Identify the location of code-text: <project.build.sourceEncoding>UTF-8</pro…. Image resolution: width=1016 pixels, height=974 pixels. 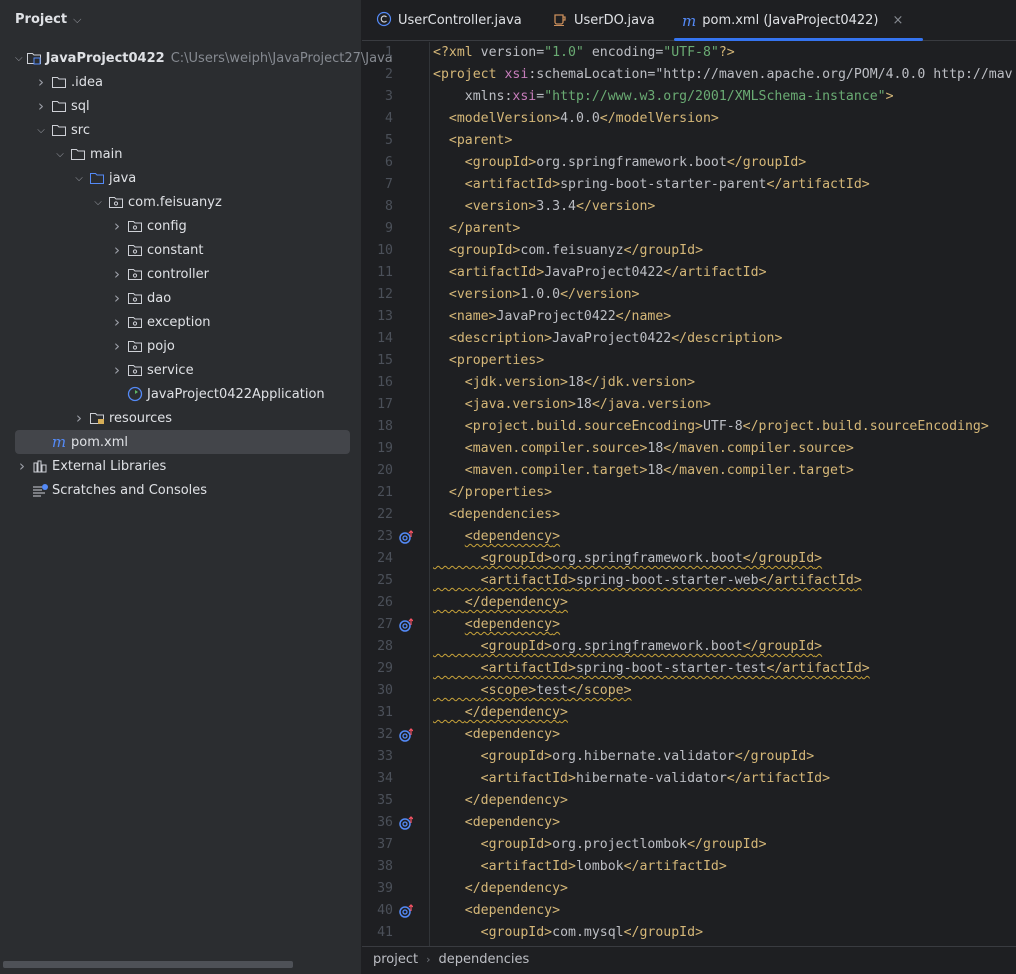
(726, 426).